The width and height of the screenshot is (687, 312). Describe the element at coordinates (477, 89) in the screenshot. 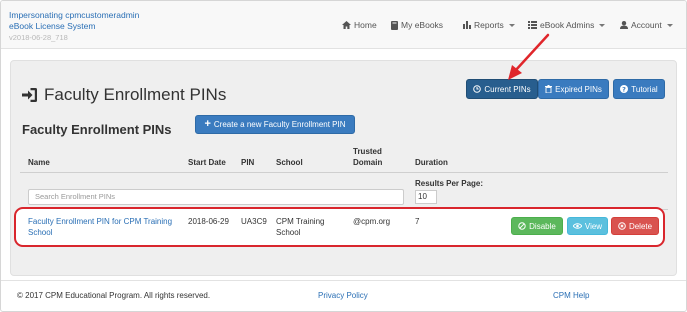

I see `clock-icon` at that location.